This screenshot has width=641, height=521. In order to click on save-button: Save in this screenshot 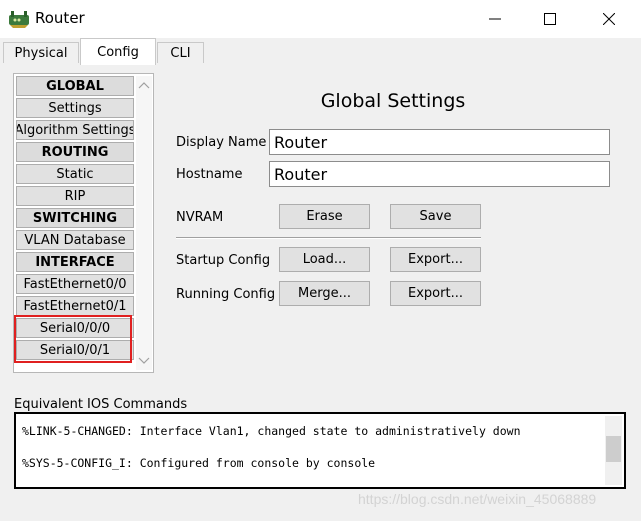, I will do `click(435, 216)`.